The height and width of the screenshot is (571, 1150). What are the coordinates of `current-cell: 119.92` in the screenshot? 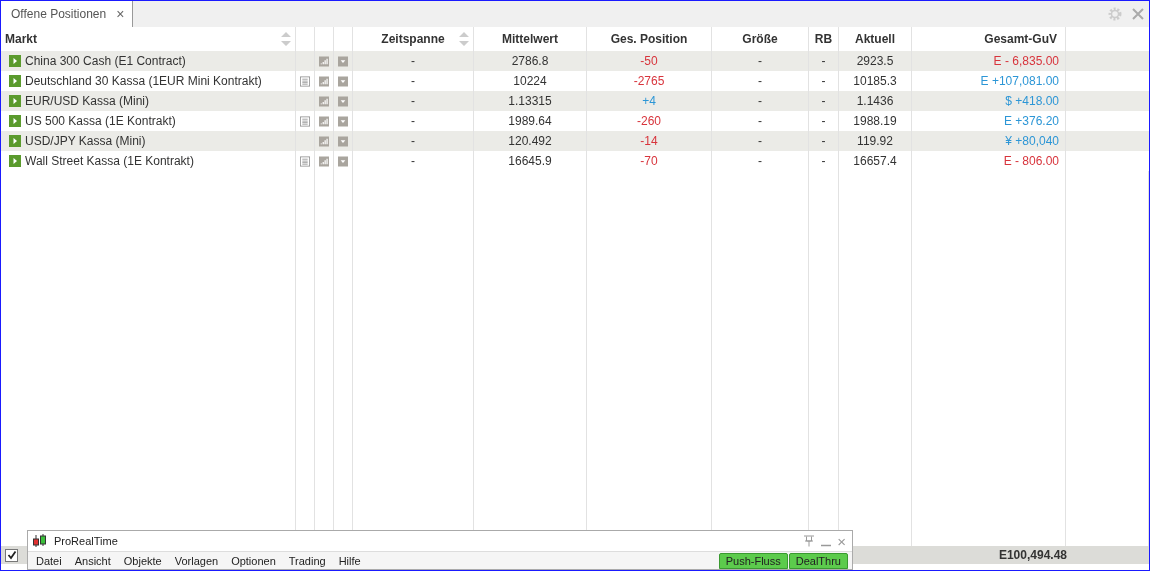 It's located at (875, 141).